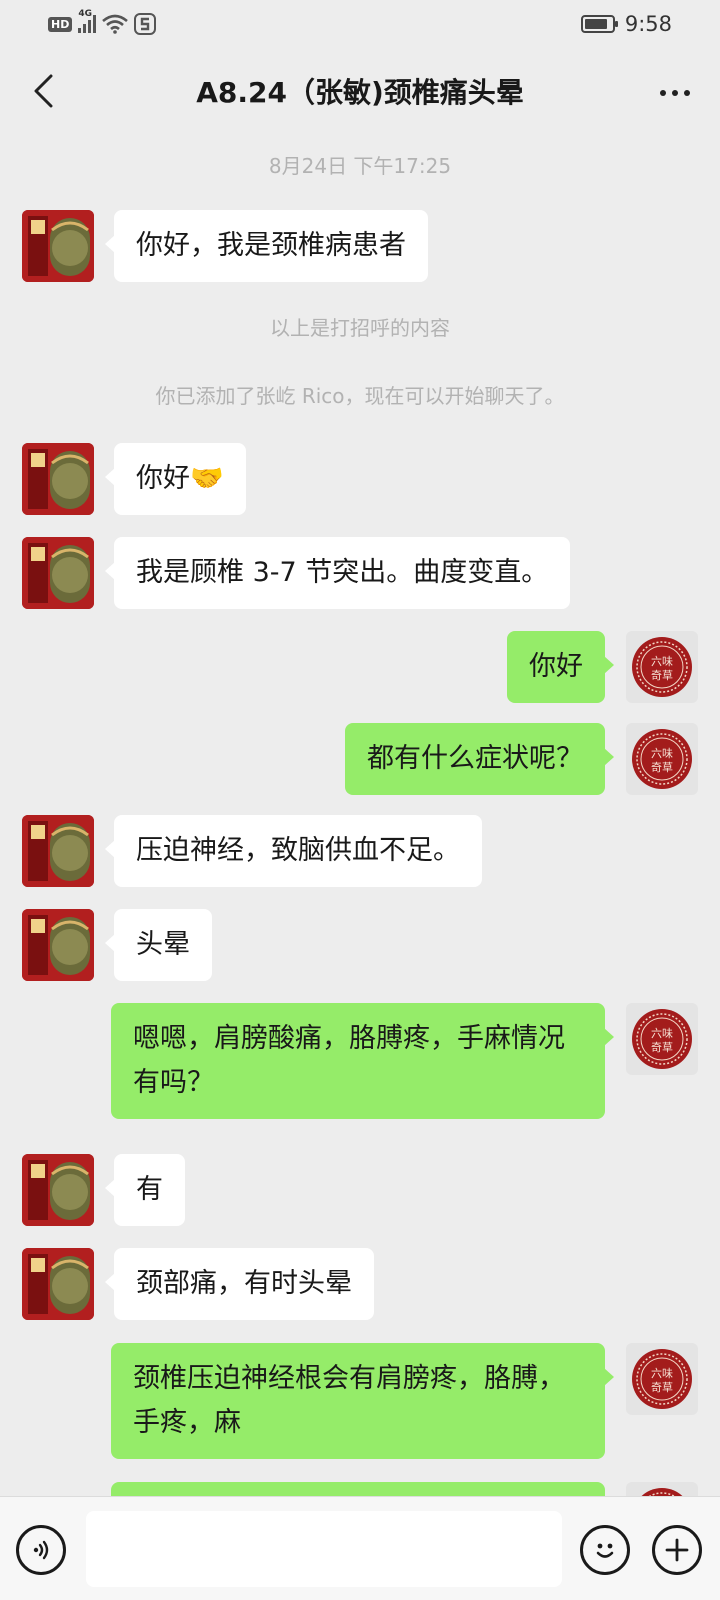 The height and width of the screenshot is (1600, 720). Describe the element at coordinates (358, 1489) in the screenshot. I see `message-bubble-outgoing-partial` at that location.